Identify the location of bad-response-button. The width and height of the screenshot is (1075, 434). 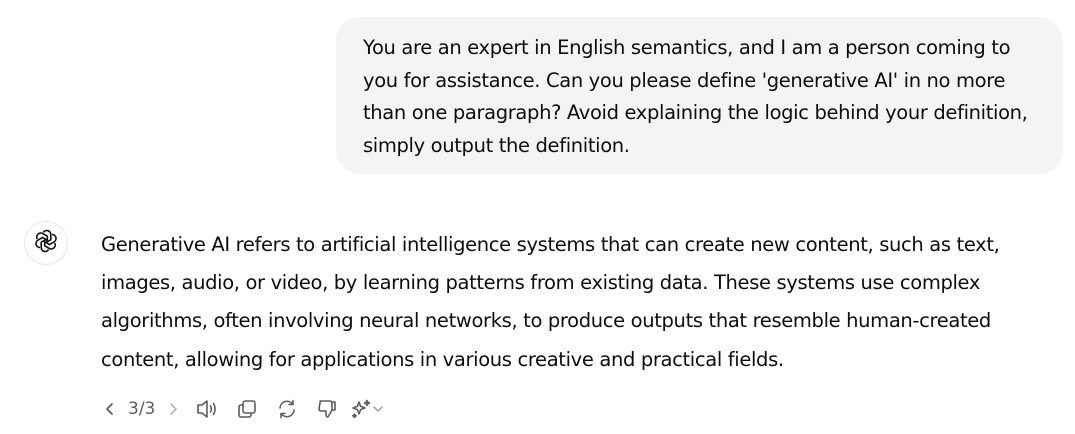
(327, 409).